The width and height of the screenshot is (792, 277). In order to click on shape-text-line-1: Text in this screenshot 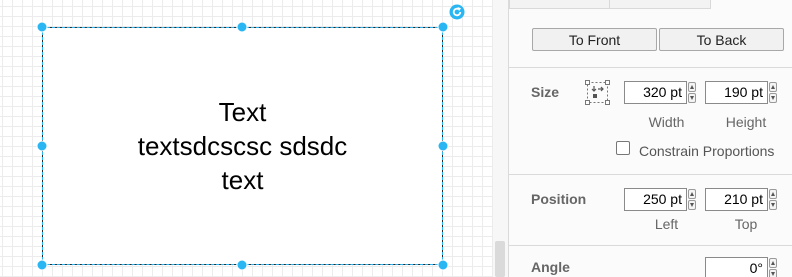, I will do `click(242, 112)`.